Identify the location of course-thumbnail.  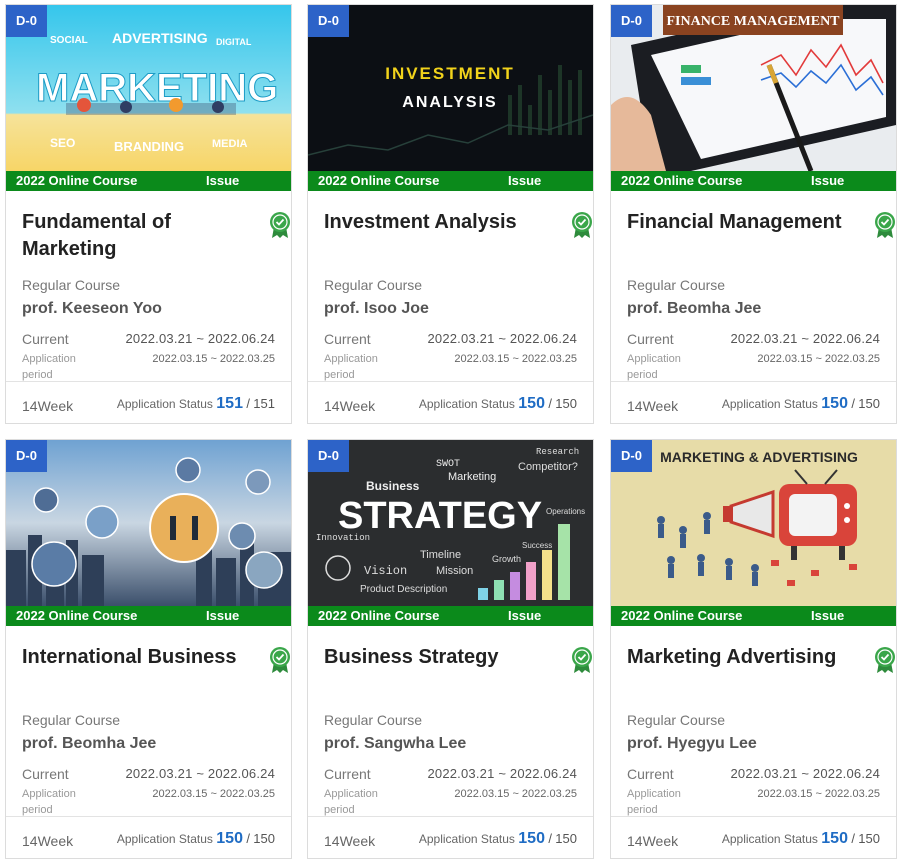
(148, 523).